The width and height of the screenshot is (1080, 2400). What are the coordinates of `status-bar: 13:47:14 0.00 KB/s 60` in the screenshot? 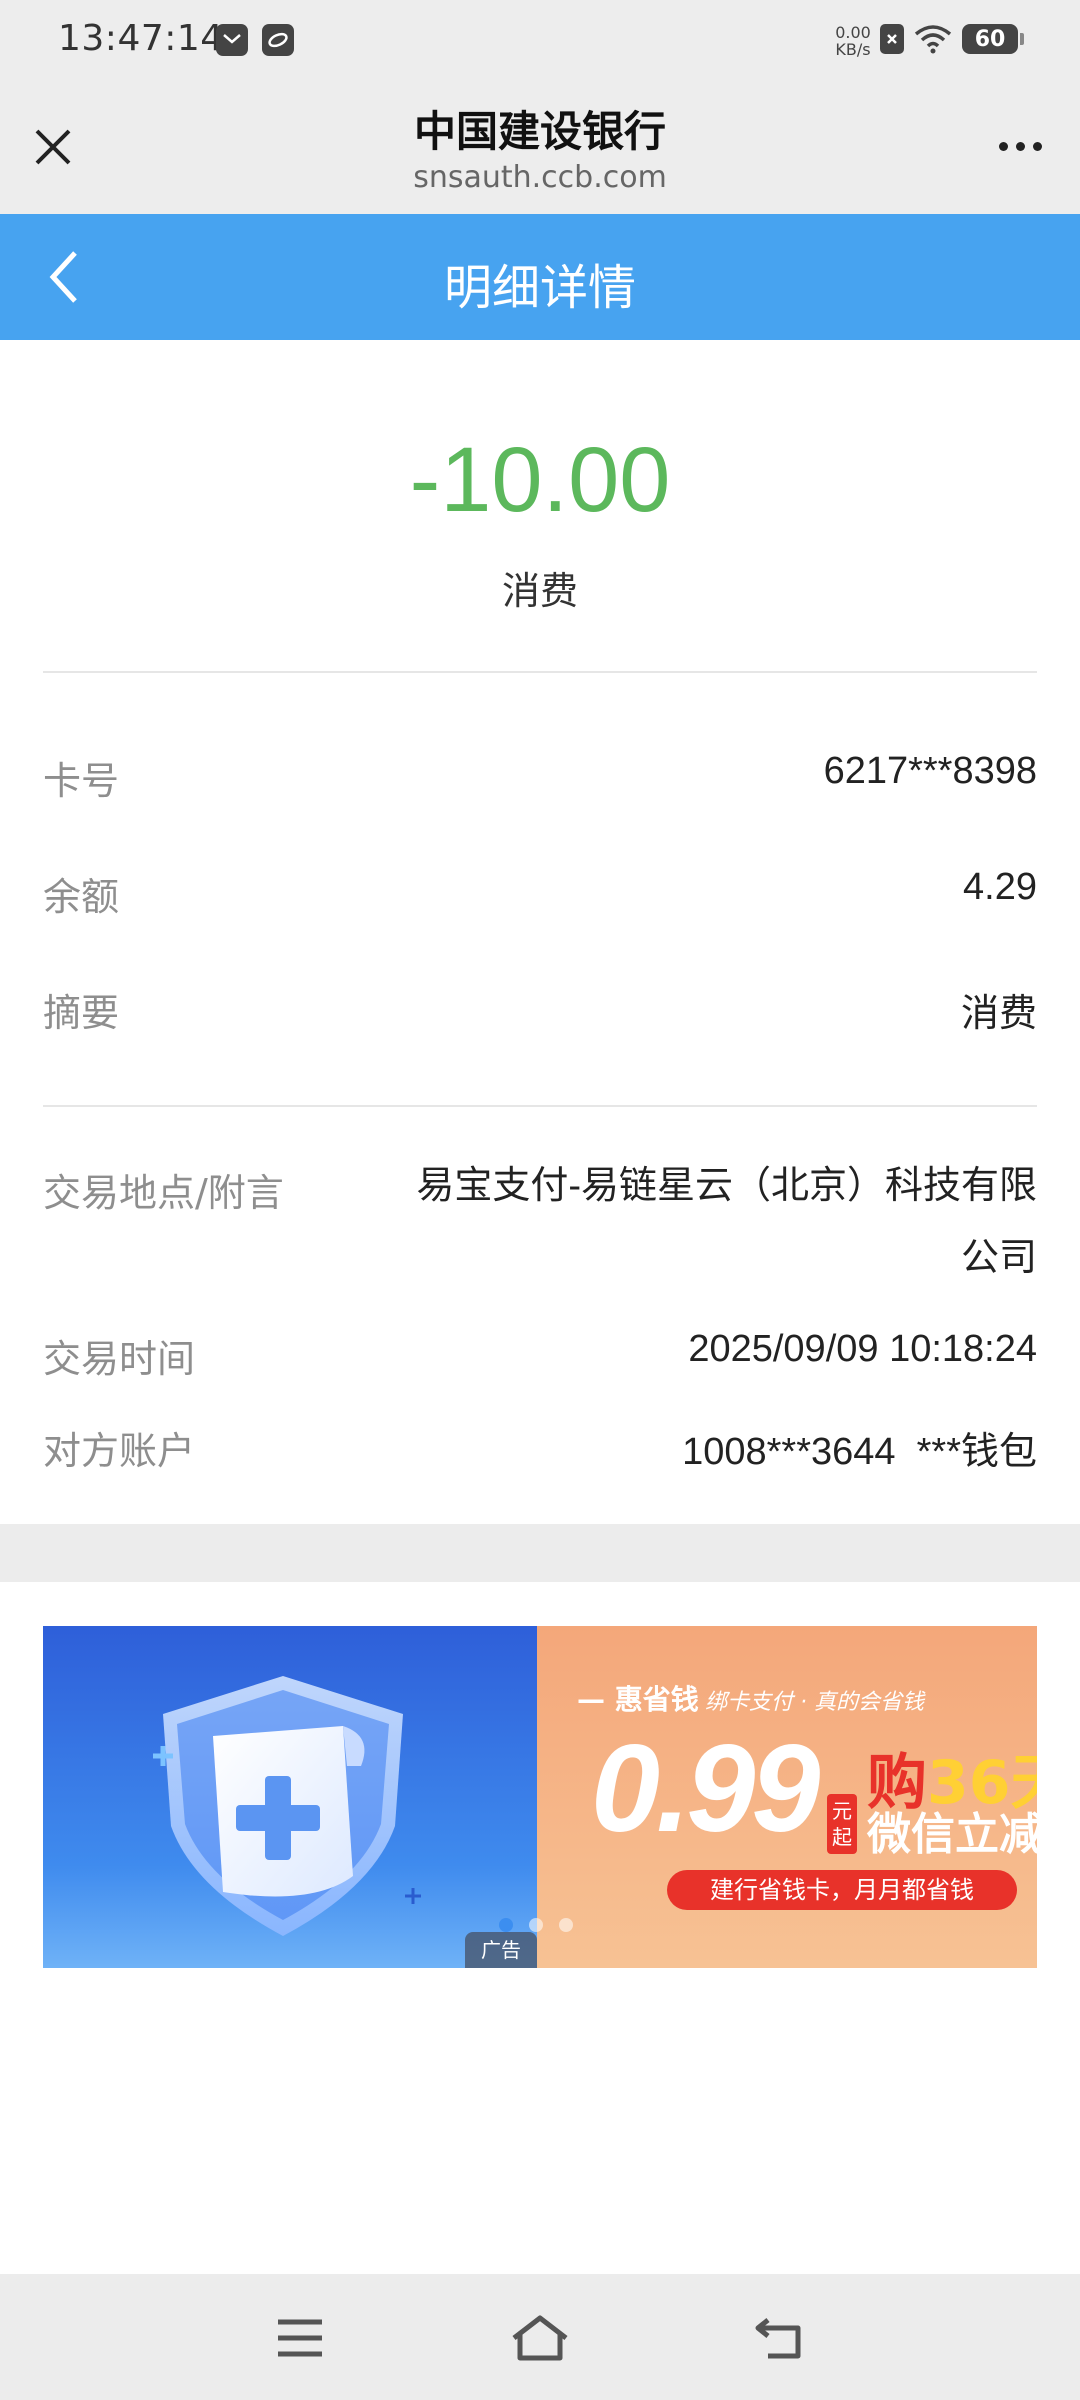 It's located at (540, 41).